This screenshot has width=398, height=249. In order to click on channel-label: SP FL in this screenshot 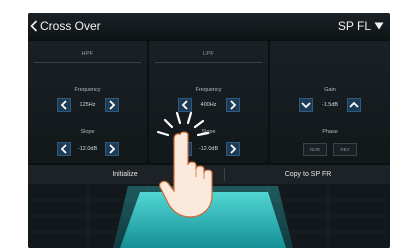, I will do `click(354, 26)`.